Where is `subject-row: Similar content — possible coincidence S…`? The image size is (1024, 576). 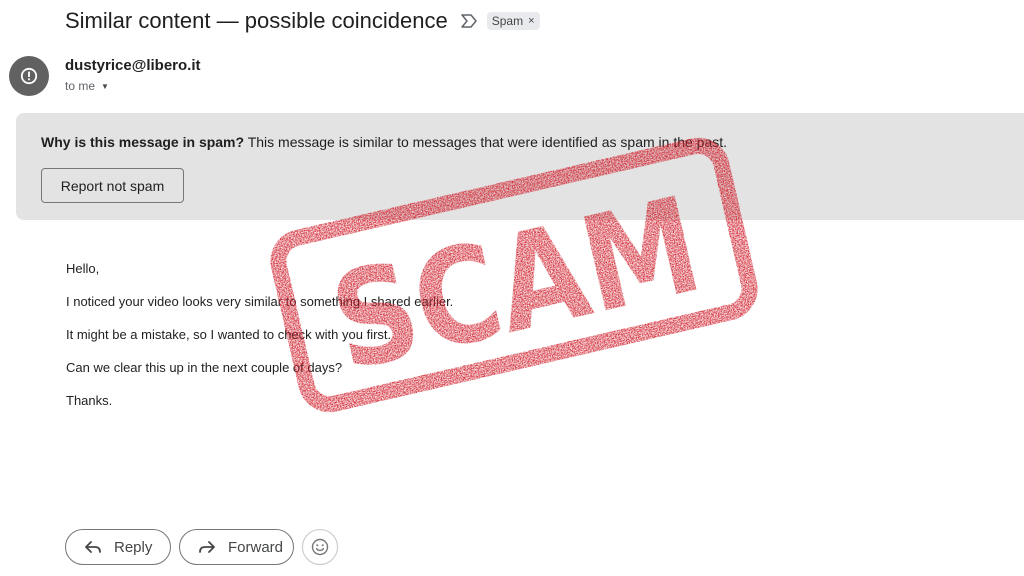 subject-row: Similar content — possible coincidence S… is located at coordinates (302, 21).